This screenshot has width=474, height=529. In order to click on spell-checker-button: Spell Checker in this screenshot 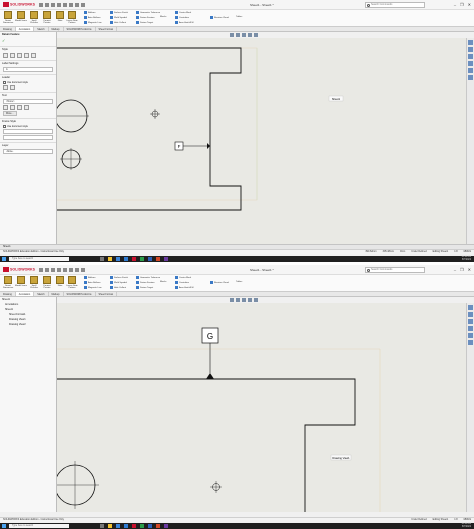, I will do `click(34, 18)`.